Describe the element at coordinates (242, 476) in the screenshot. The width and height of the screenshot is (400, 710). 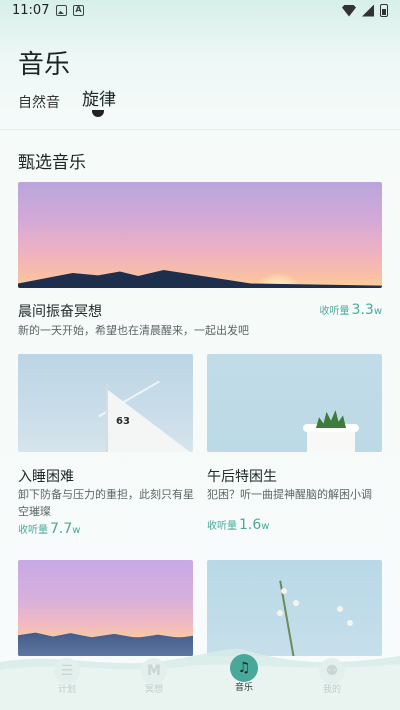
I see `card-title: 午后特困生` at that location.